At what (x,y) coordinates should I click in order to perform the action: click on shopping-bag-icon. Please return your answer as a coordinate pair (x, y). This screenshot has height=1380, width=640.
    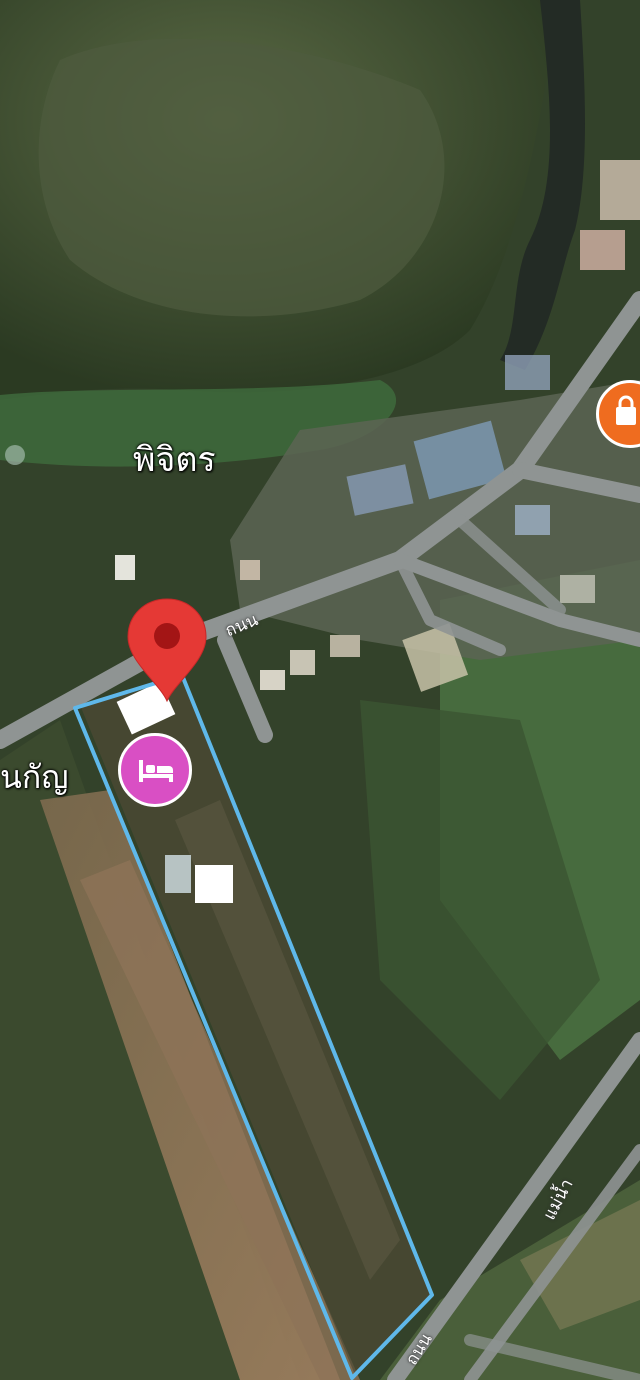
    Looking at the image, I should click on (618, 414).